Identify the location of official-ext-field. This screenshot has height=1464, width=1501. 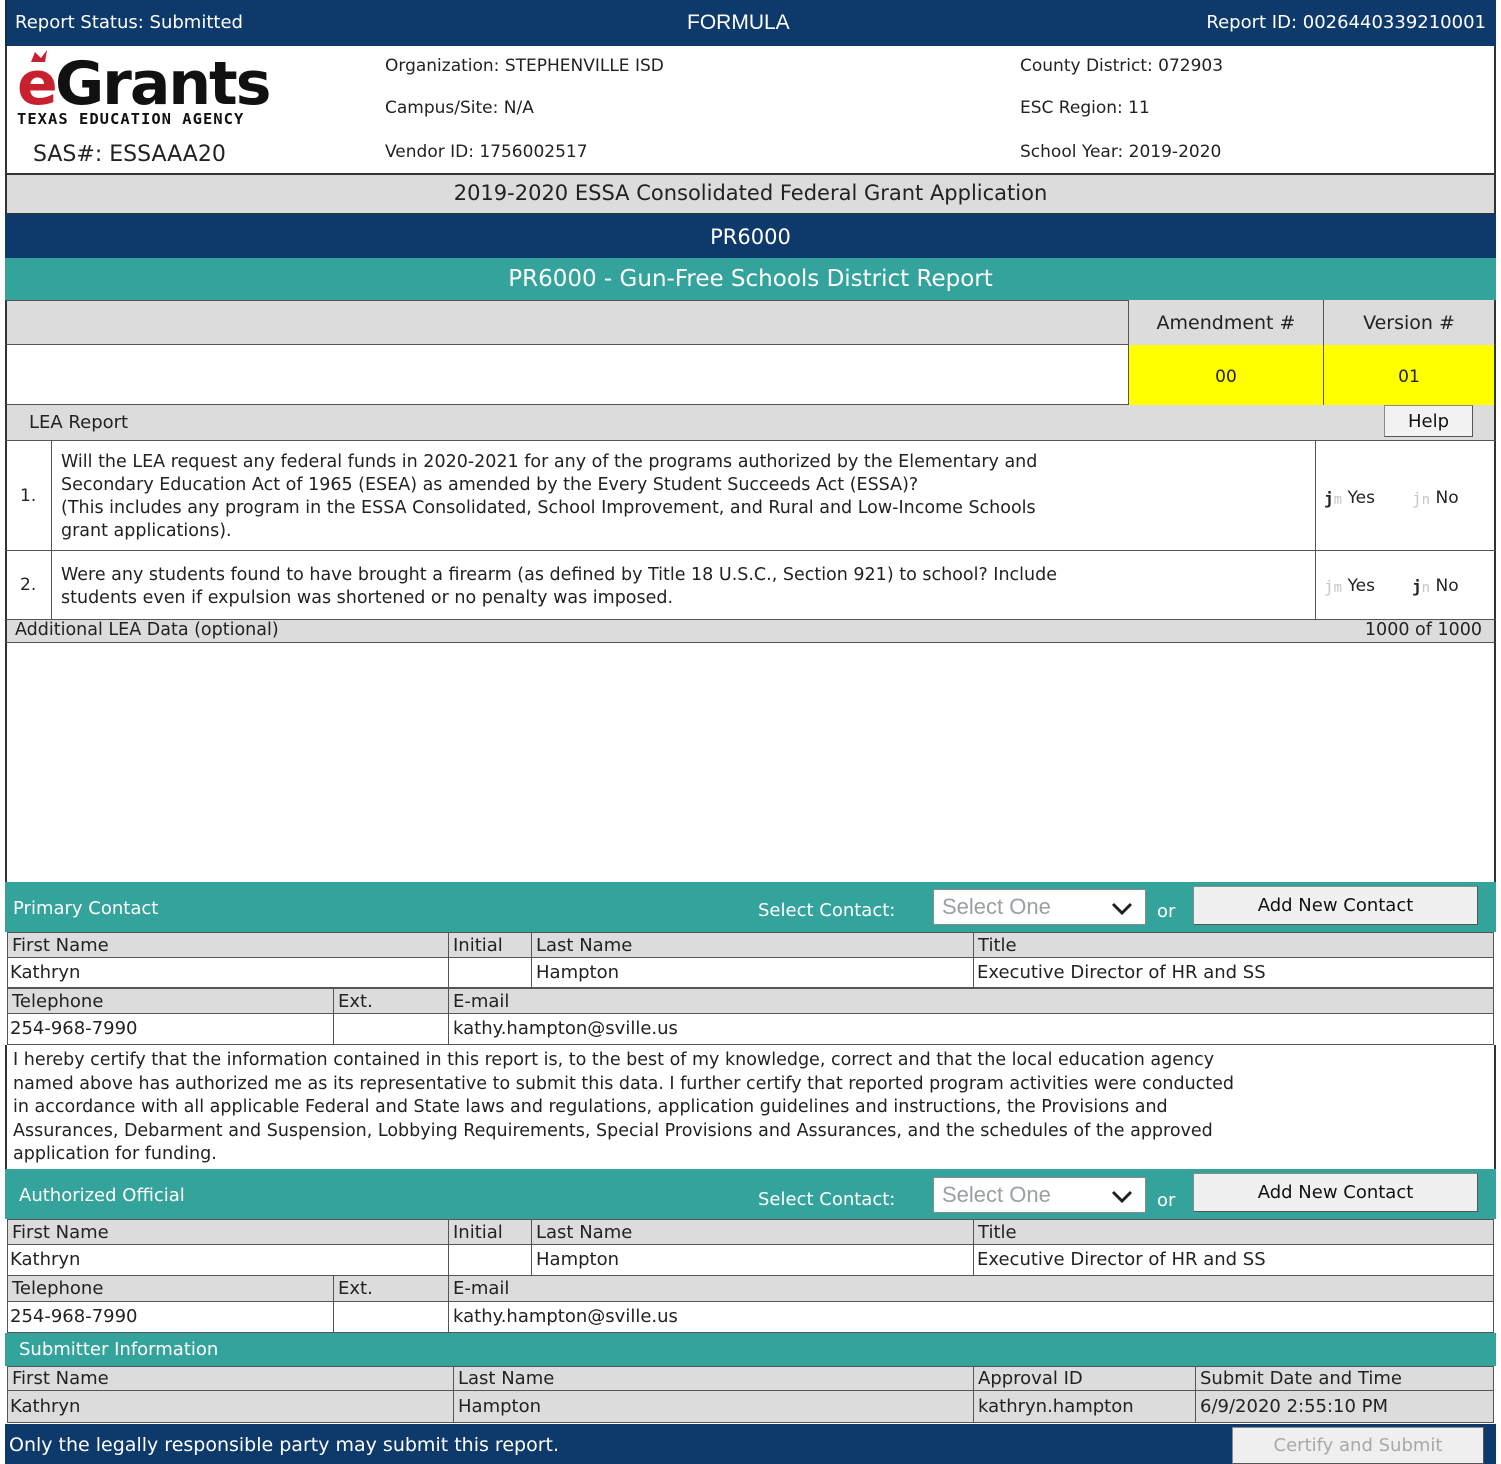
(391, 1317).